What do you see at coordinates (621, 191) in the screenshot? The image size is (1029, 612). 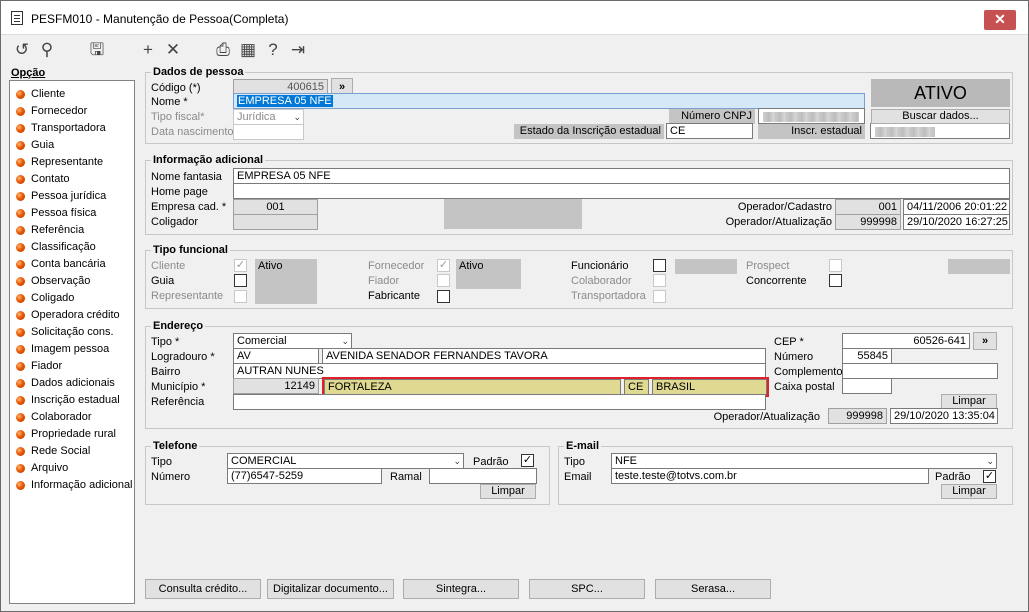 I see `home-page-field` at bounding box center [621, 191].